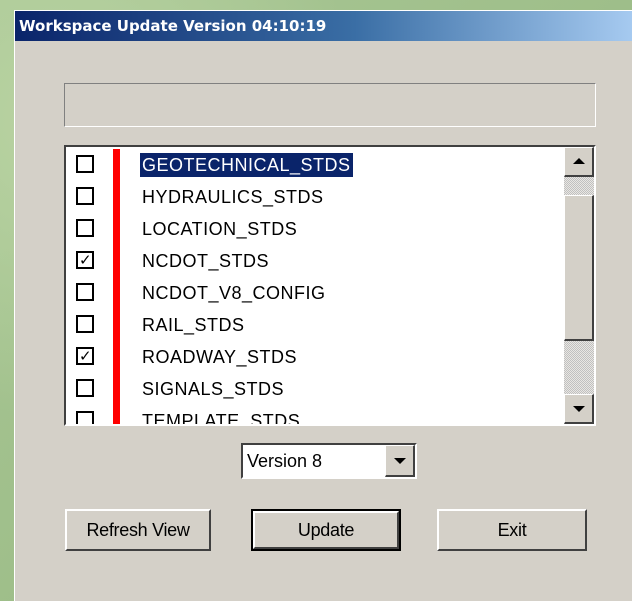  I want to click on vertical-scrollbar, so click(579, 285).